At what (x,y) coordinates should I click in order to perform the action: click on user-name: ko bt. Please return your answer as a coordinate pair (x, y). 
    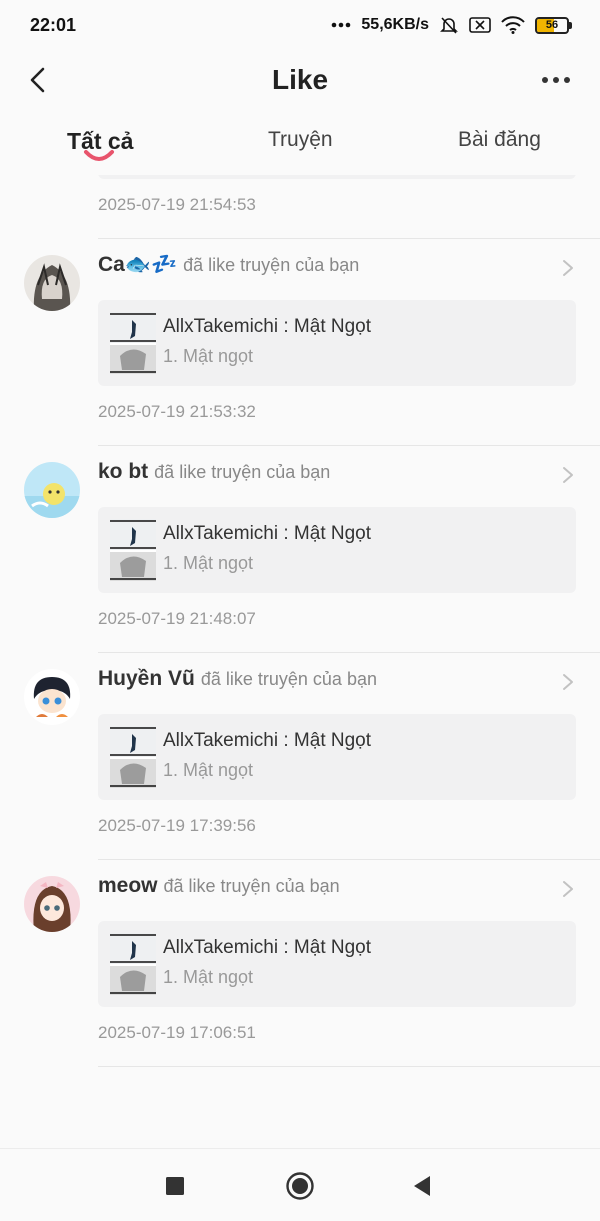
    Looking at the image, I should click on (123, 472).